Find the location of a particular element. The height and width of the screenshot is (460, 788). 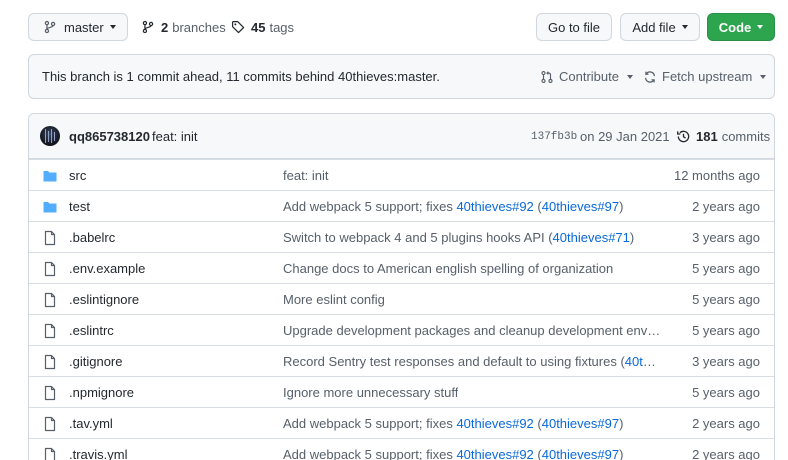

pull-request-icon is located at coordinates (547, 76).